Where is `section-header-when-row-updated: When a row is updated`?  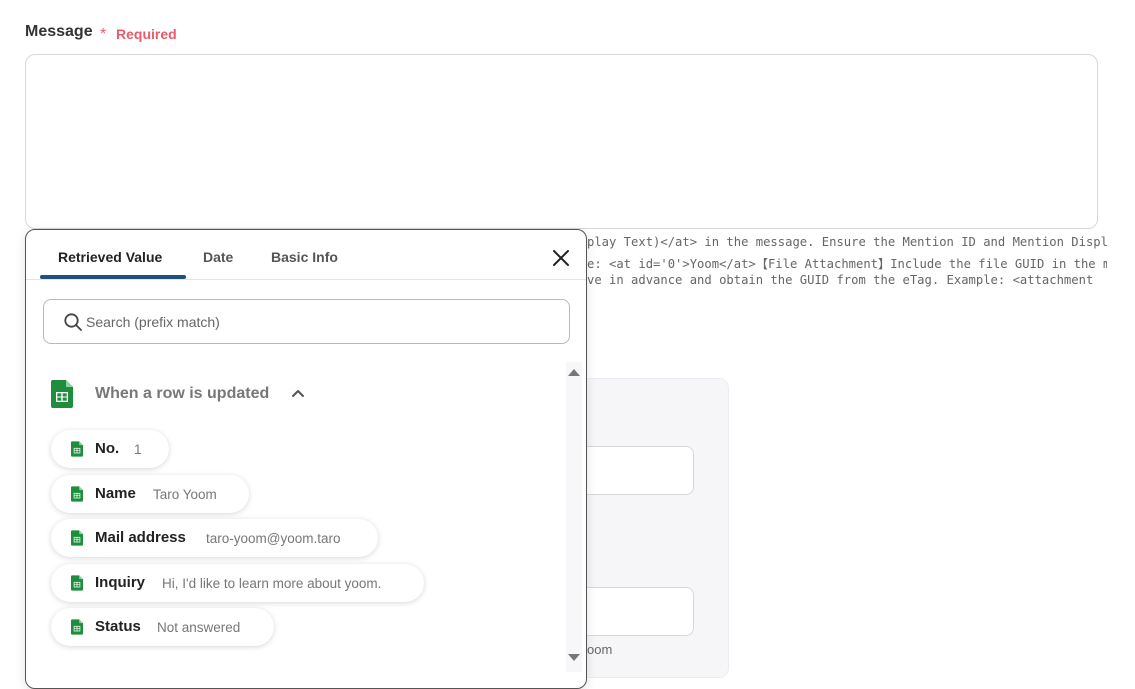
section-header-when-row-updated: When a row is updated is located at coordinates (198, 394).